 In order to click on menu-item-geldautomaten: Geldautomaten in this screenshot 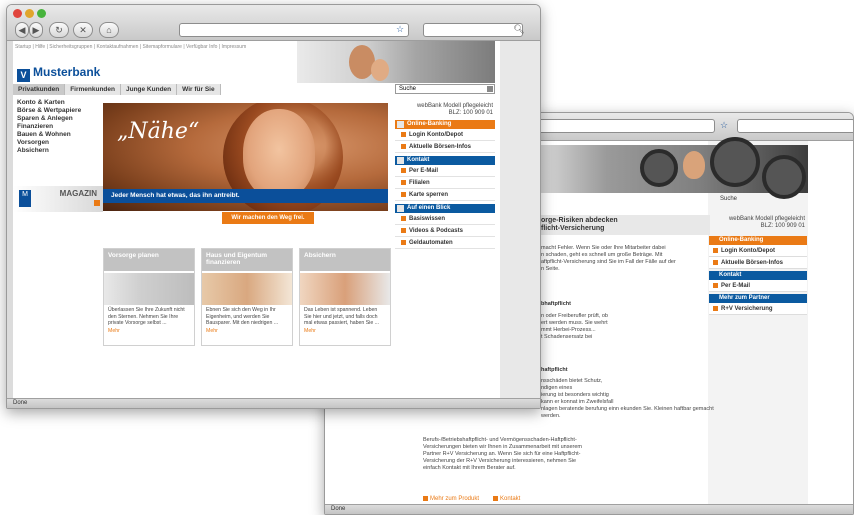, I will do `click(445, 243)`.